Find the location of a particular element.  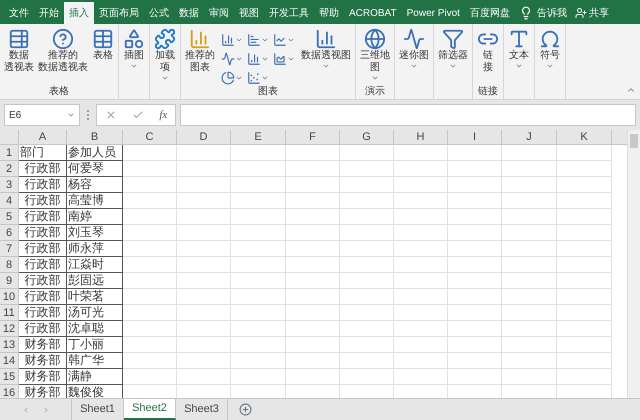

menu-tab: 公式 is located at coordinates (159, 13).